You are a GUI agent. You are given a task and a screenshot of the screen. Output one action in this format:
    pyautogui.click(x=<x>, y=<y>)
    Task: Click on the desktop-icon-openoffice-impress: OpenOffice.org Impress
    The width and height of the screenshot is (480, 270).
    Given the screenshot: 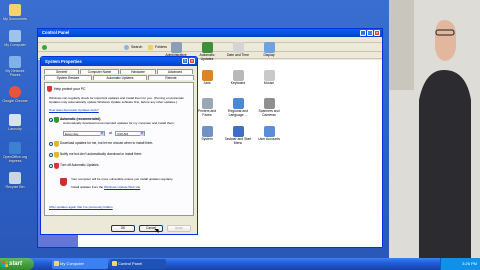 What is the action you would take?
    pyautogui.click(x=15, y=152)
    